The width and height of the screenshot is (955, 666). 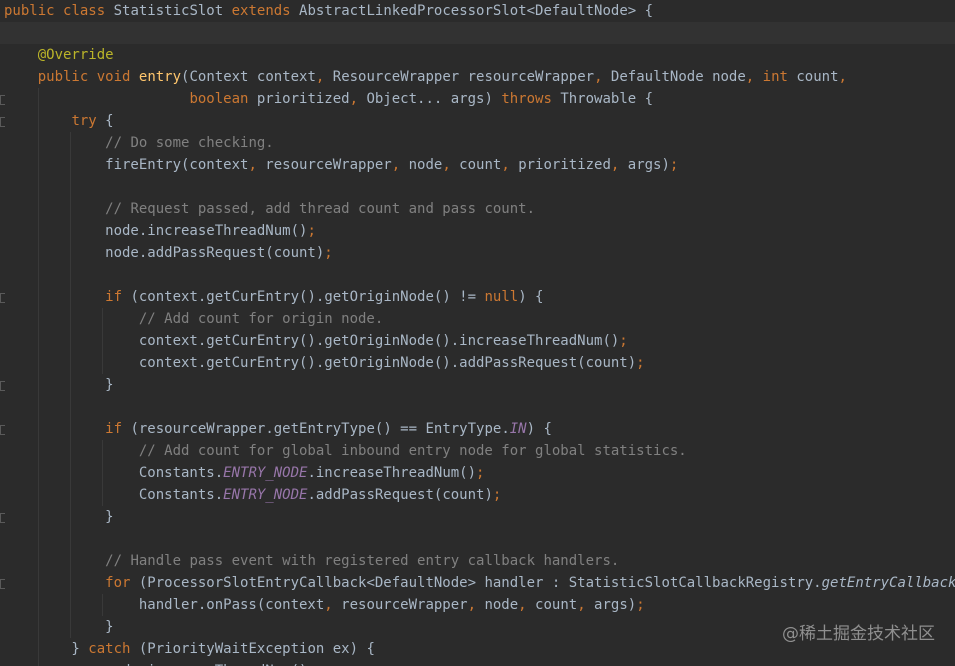 I want to click on code-token: args), so click(x=648, y=165).